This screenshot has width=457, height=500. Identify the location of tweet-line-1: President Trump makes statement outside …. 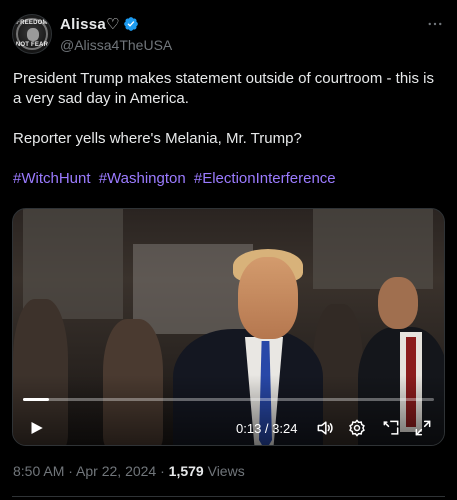
(224, 88).